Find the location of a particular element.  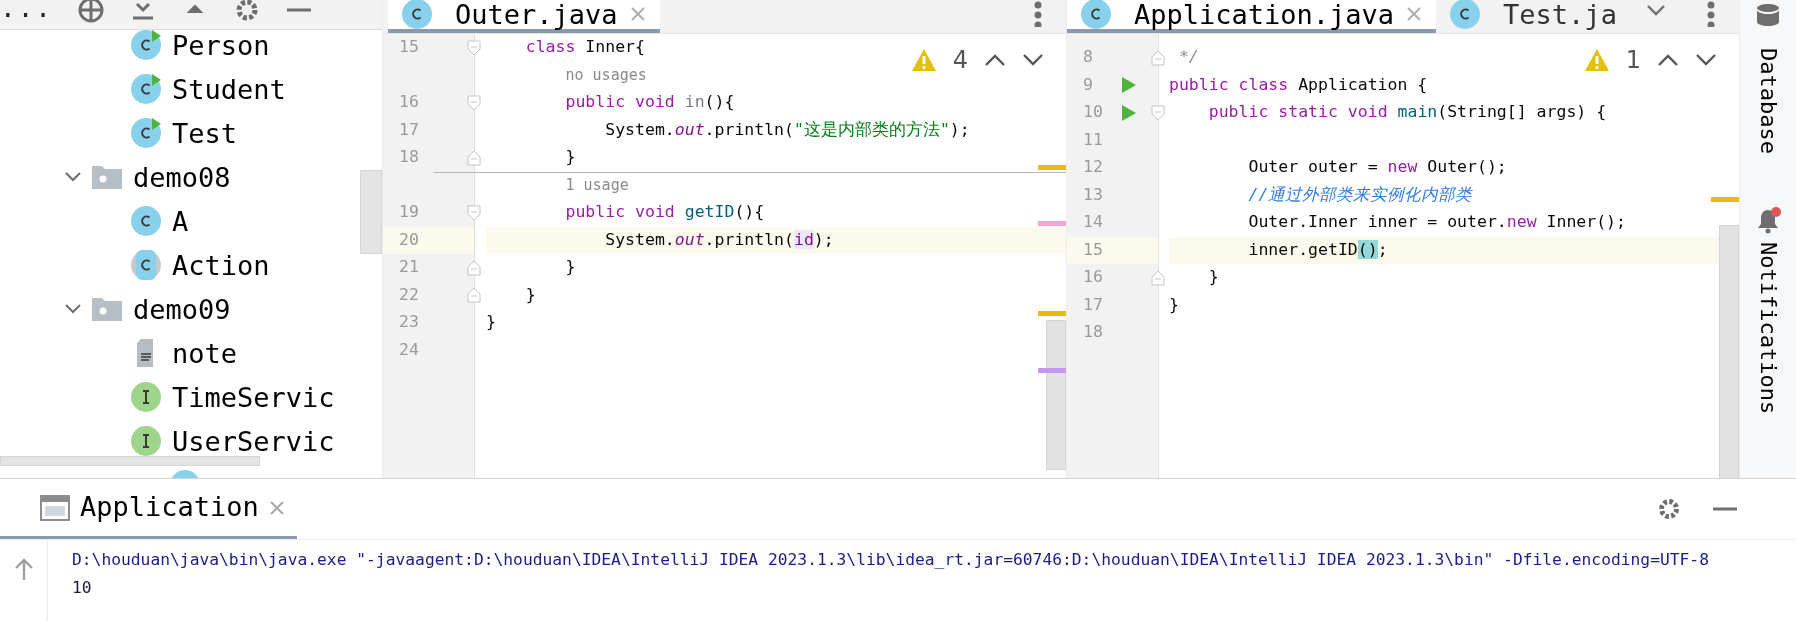

warning-count: 1 is located at coordinates (1633, 60).